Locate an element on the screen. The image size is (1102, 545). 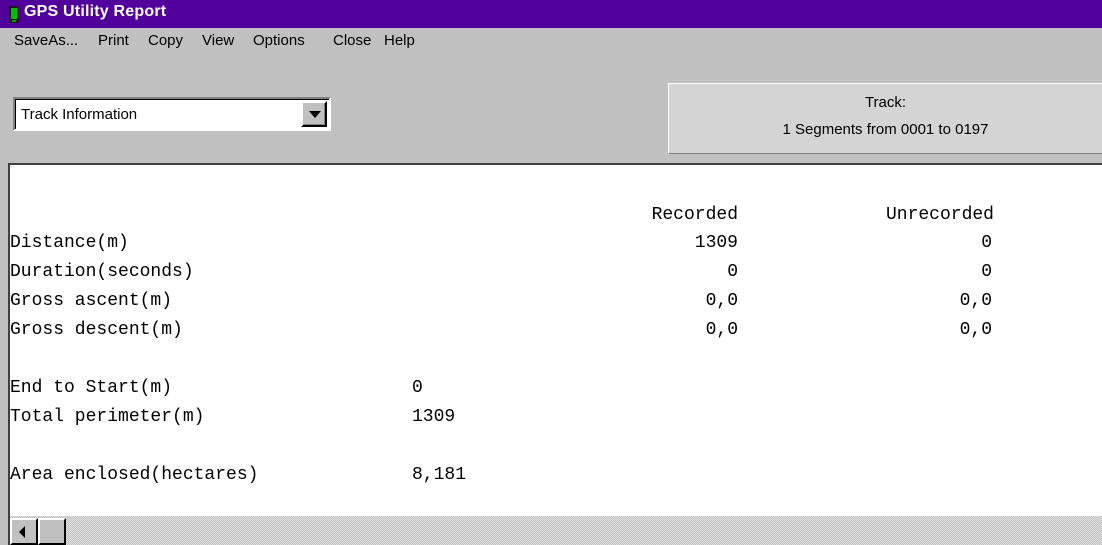
dropdown-button is located at coordinates (314, 114).